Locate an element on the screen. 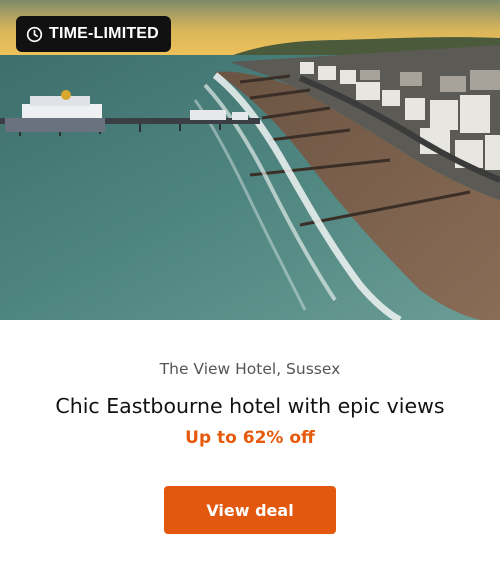 The width and height of the screenshot is (500, 569). hotel-location: The View Hotel, Sussex is located at coordinates (250, 369).